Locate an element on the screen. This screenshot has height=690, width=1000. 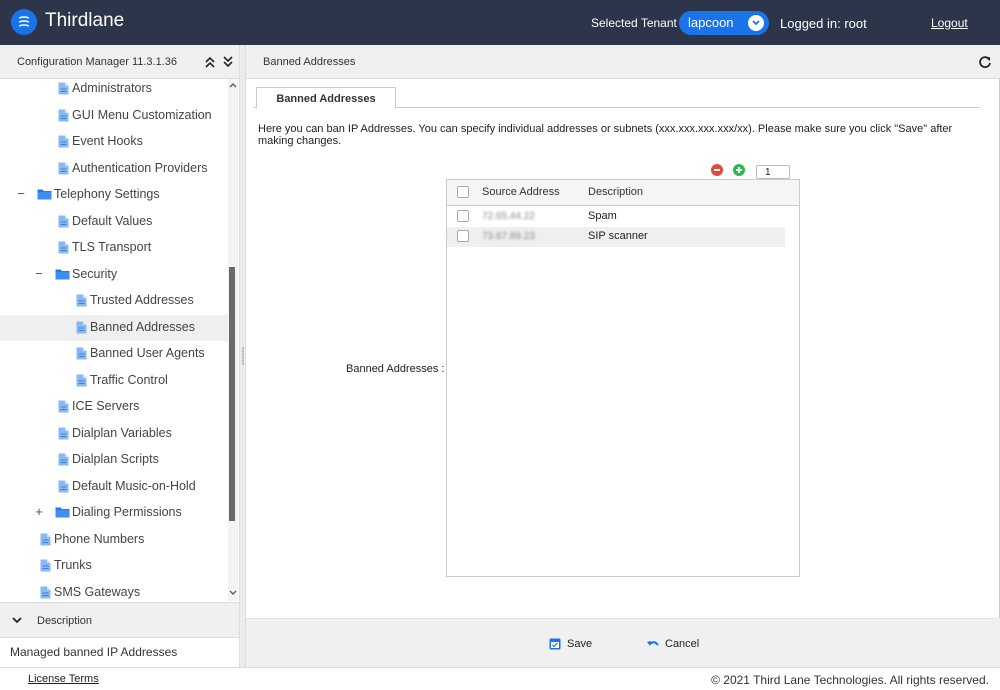
grid-header: Source Address Description is located at coordinates (623, 193).